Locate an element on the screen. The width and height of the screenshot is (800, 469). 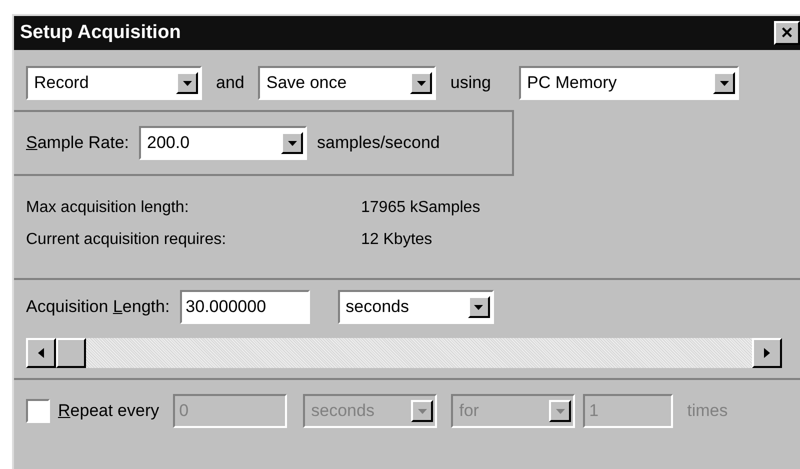
scrollbar is located at coordinates (404, 353).